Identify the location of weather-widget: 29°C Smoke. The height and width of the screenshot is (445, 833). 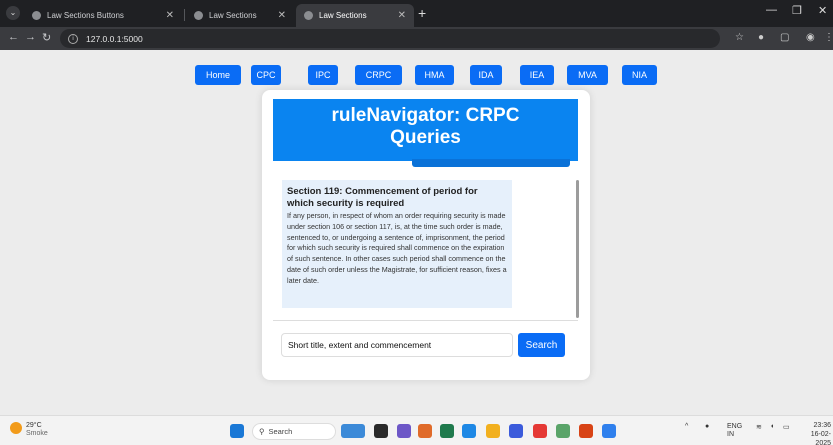
(29, 430).